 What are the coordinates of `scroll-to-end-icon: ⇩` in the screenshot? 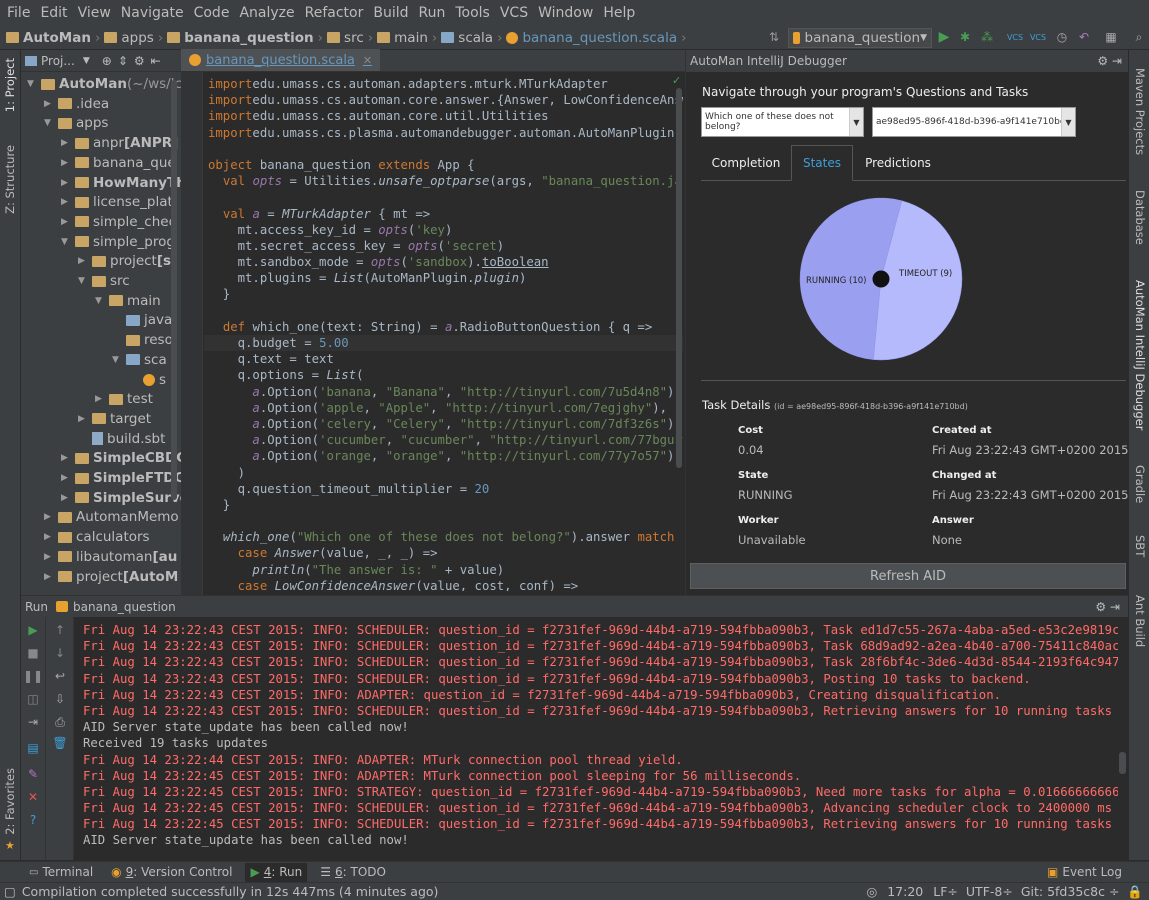 It's located at (60, 699).